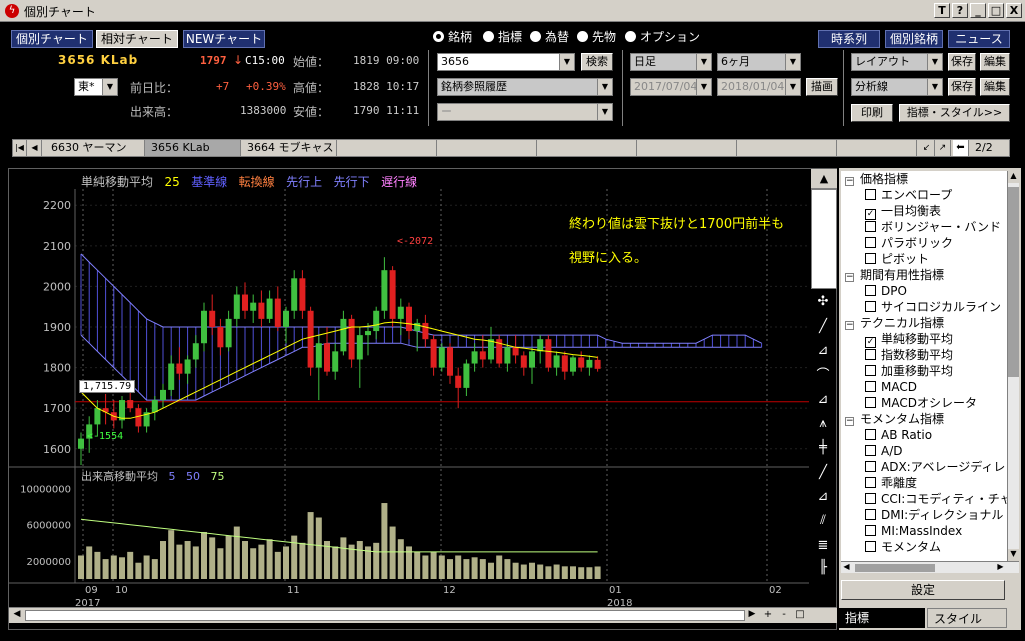  What do you see at coordinates (20, 148) in the screenshot?
I see `first-icon: |◀` at bounding box center [20, 148].